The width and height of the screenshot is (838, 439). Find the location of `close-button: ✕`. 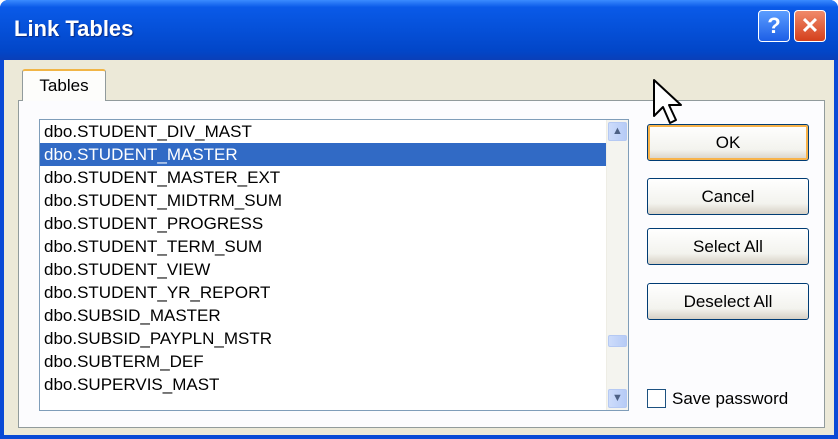

close-button: ✕ is located at coordinates (810, 26).